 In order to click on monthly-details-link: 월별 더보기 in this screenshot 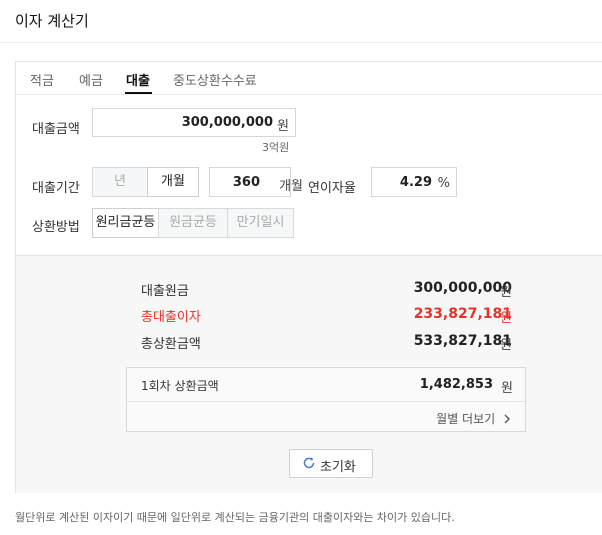, I will do `click(473, 418)`.